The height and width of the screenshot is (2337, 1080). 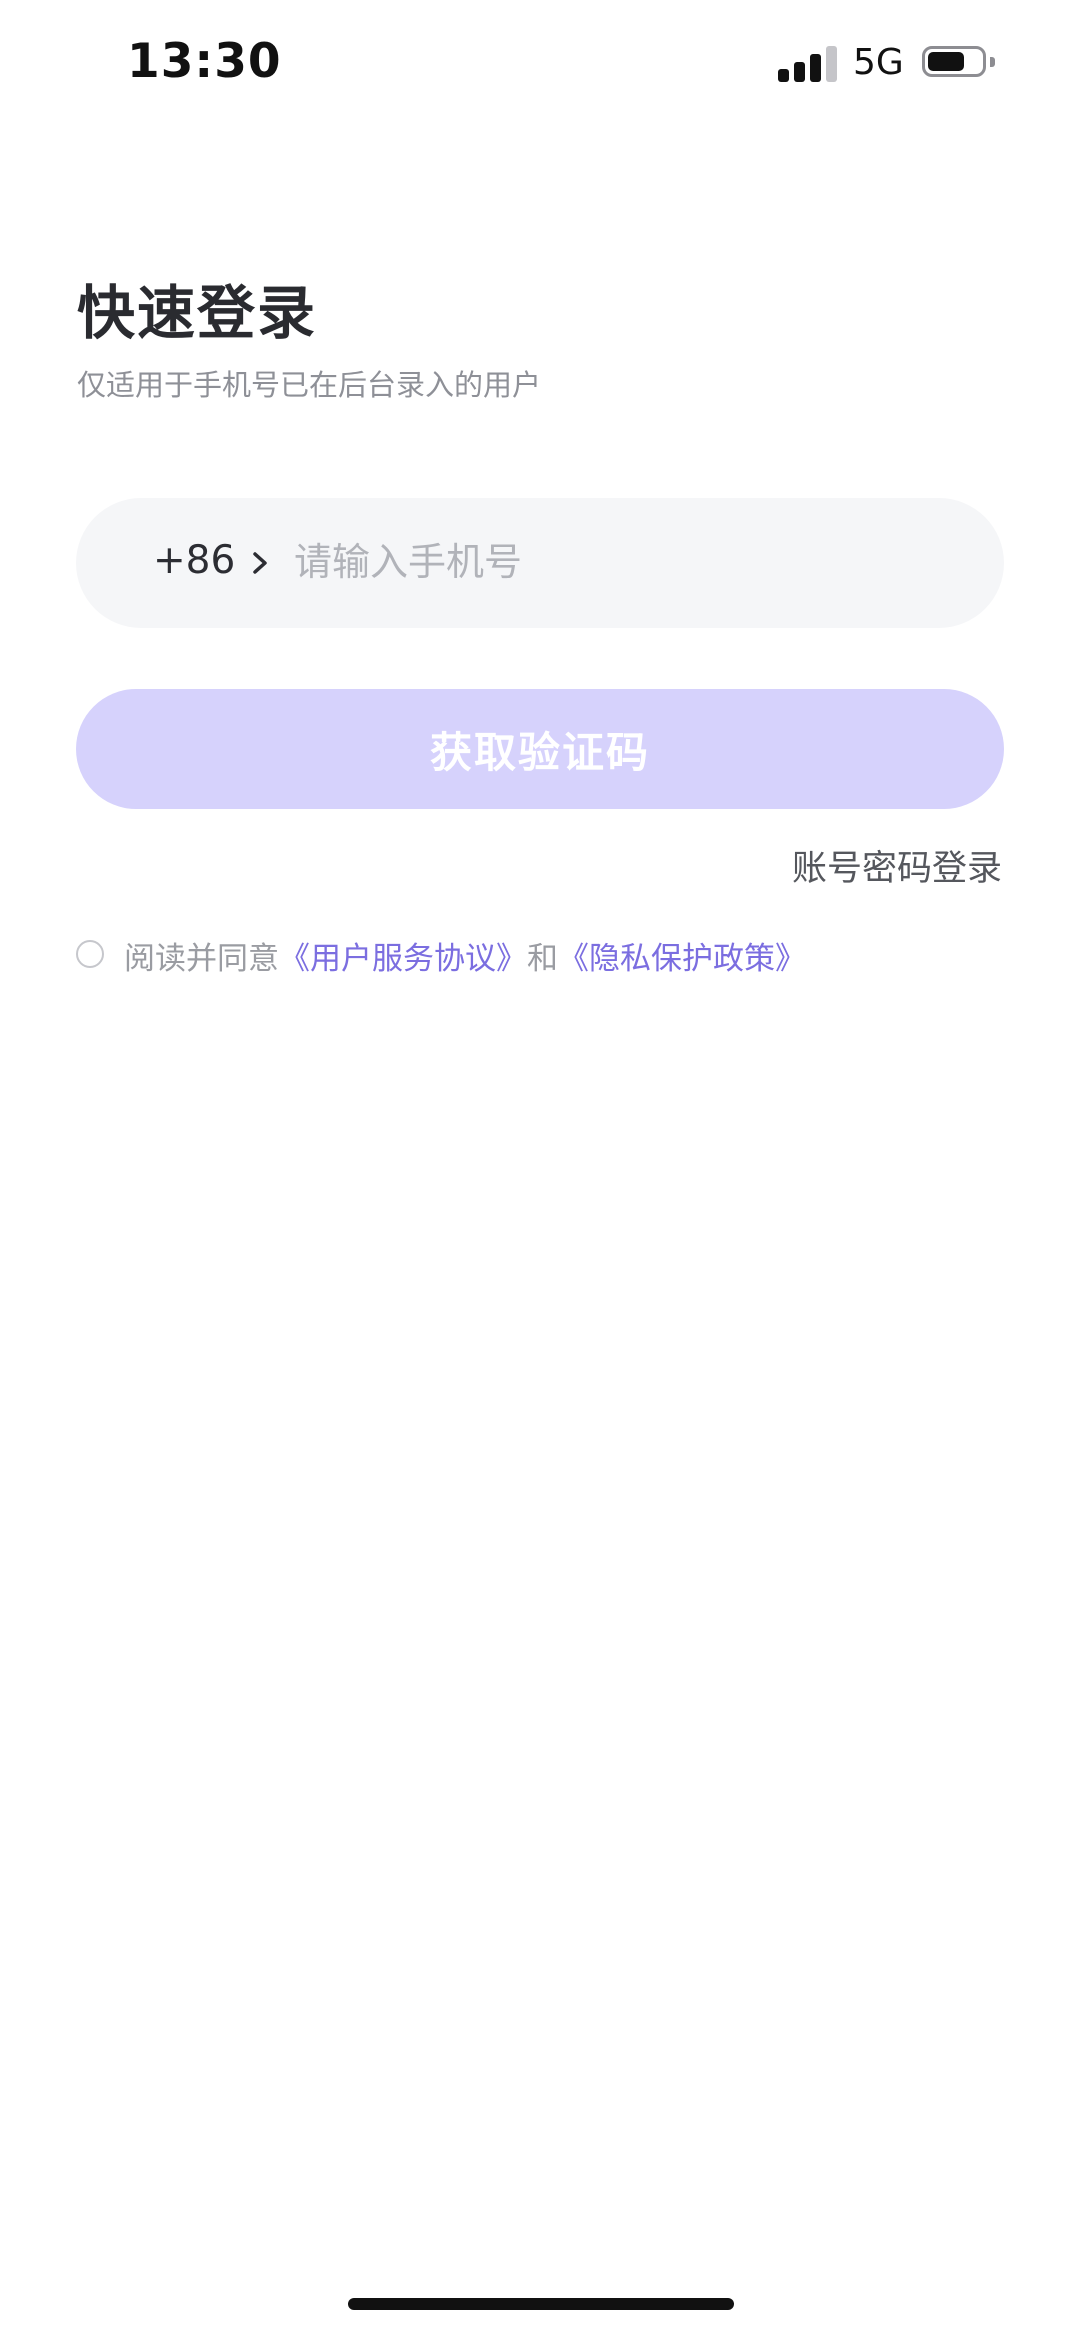 I want to click on phone-input, so click(x=624, y=562).